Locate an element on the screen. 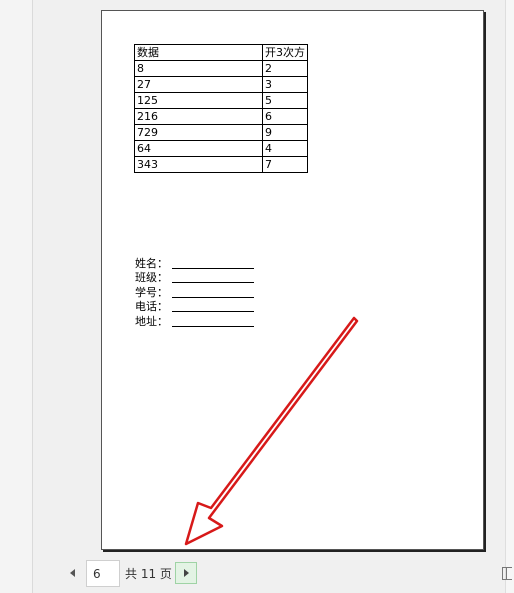  prev-page-button is located at coordinates (72, 573).